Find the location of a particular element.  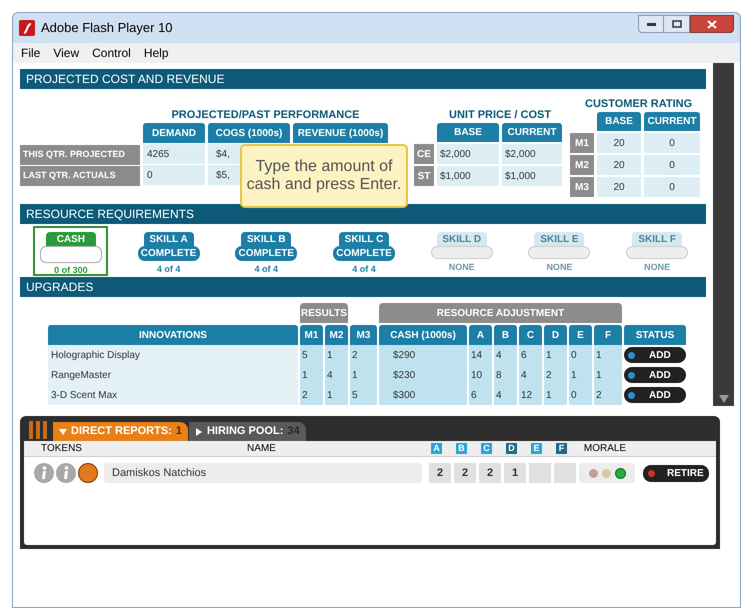

label-tab: SKILL D is located at coordinates (461, 239).